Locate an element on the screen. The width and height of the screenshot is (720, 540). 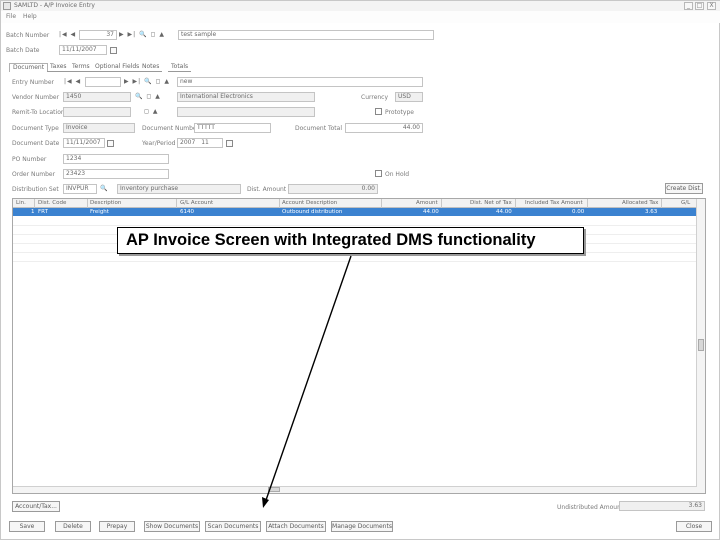
attach-documents-button: Attach Documents is located at coordinates (296, 526).